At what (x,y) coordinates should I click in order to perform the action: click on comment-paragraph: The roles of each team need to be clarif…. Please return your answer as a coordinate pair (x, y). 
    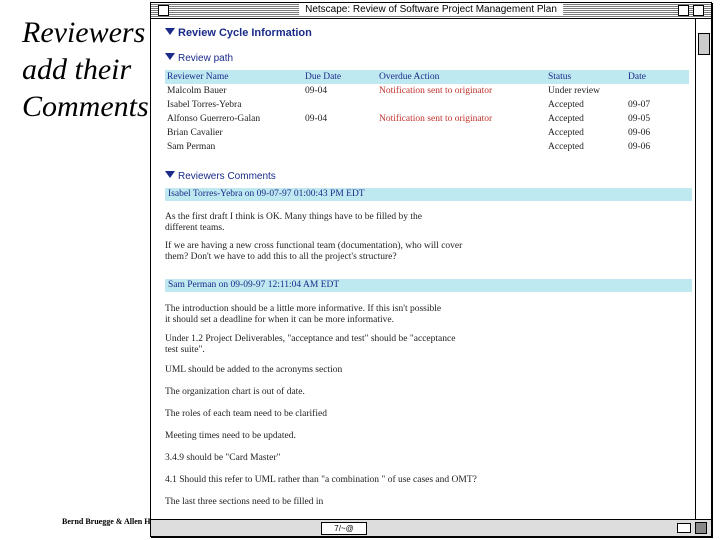
    Looking at the image, I should click on (246, 414).